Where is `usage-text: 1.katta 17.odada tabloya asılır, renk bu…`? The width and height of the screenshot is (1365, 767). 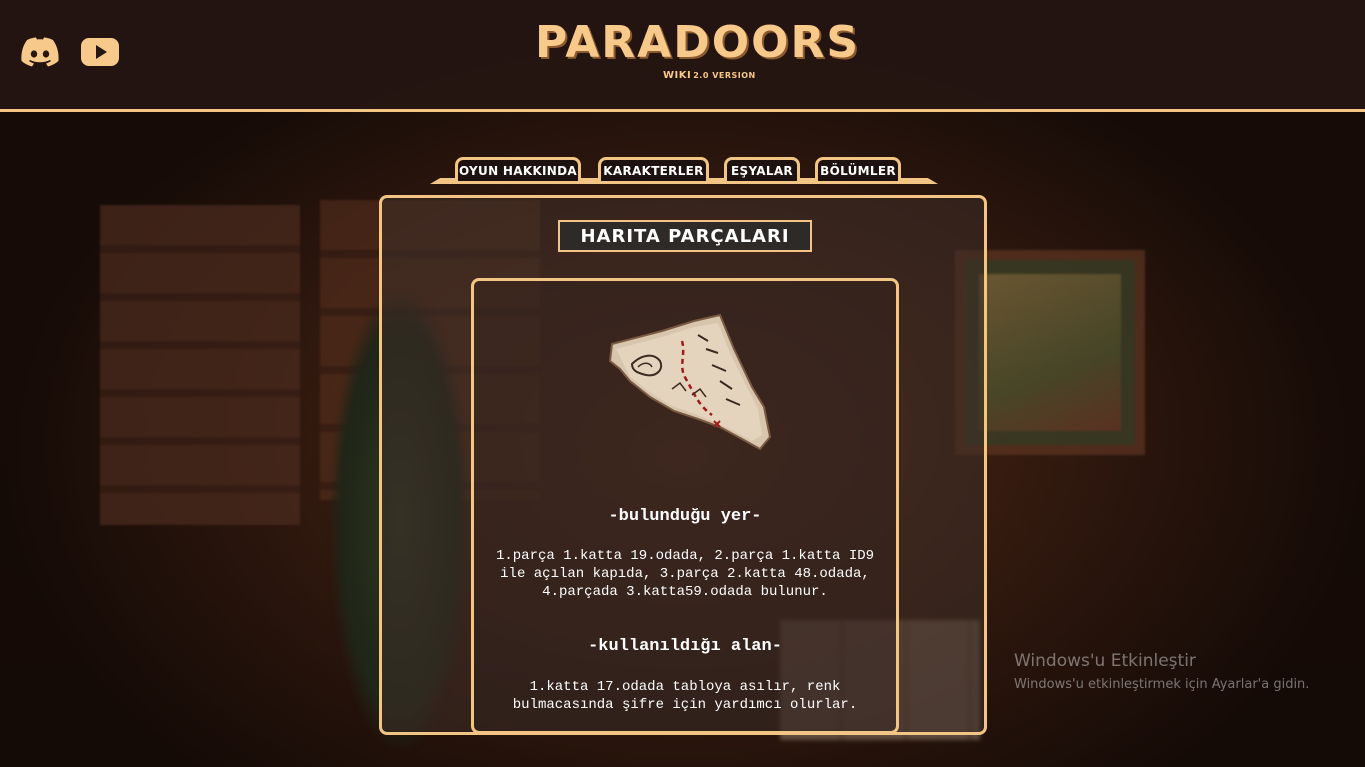
usage-text: 1.katta 17.odada tabloya asılır, renk bu… is located at coordinates (685, 696).